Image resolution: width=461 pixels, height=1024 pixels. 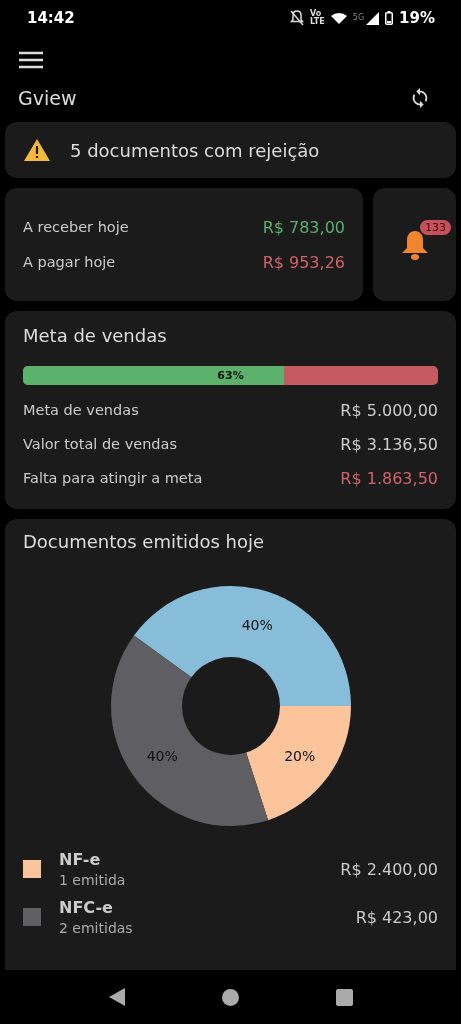 I want to click on progress-label: 63%, so click(x=230, y=376).